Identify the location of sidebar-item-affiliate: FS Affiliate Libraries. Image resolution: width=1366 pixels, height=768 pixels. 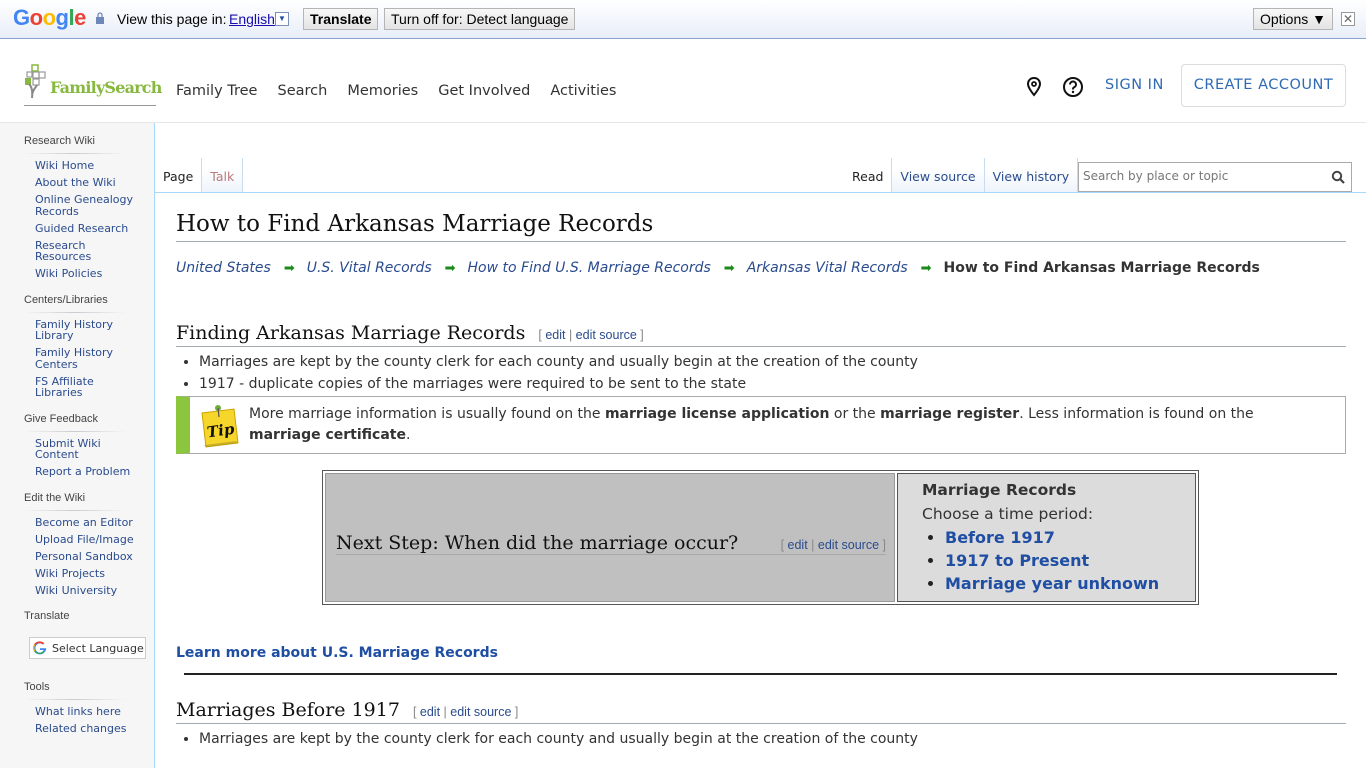
(85, 387).